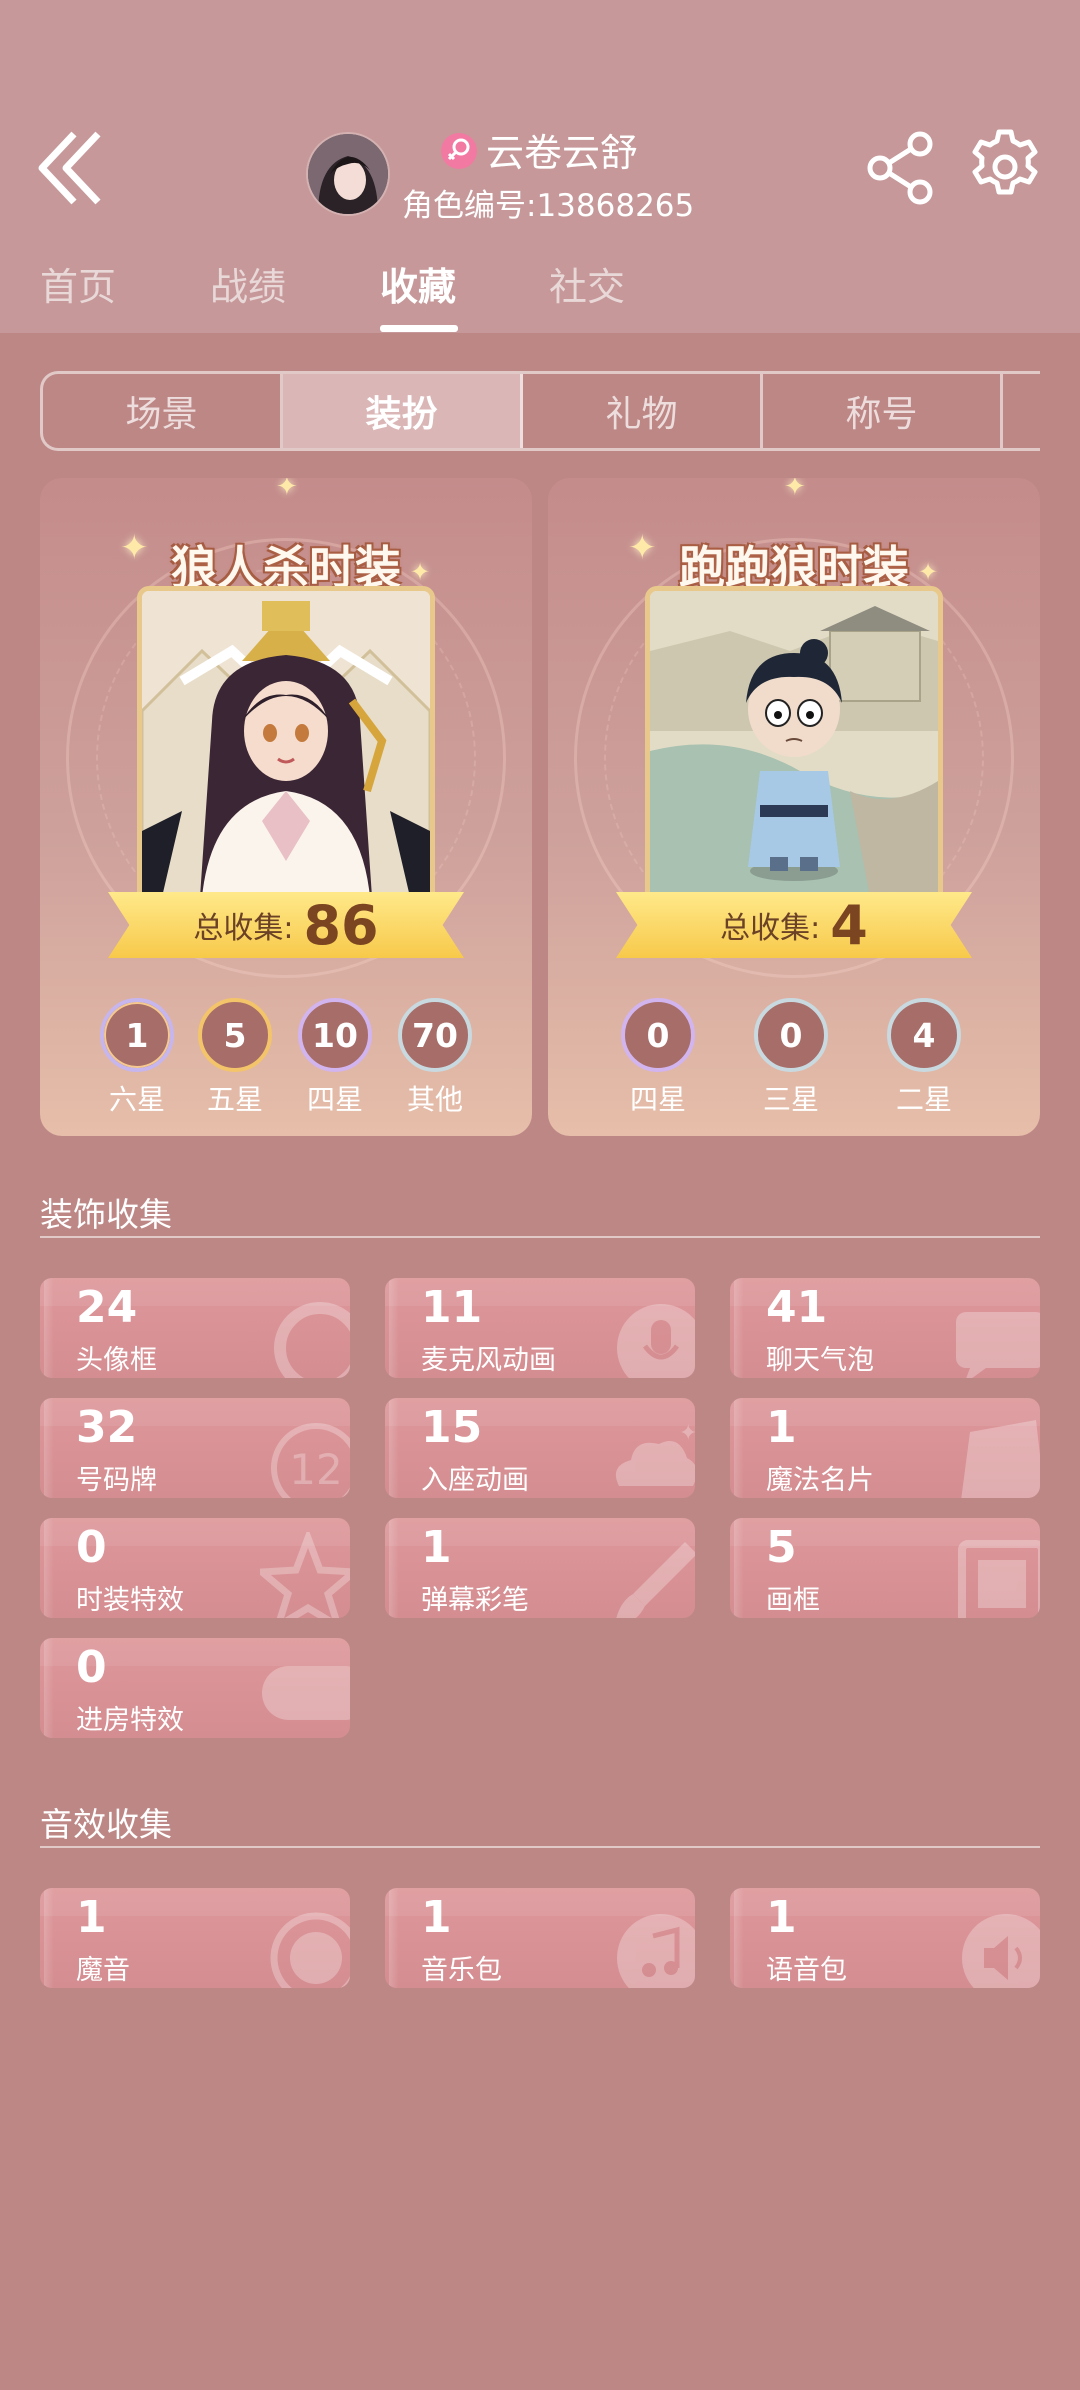  I want to click on tile-label: 魔法名片, so click(820, 1480).